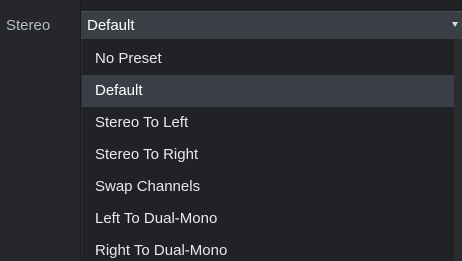 The height and width of the screenshot is (261, 462). What do you see at coordinates (268, 248) in the screenshot?
I see `dropdown-option-right-to-dual-mono: Right To Dual-Mono` at bounding box center [268, 248].